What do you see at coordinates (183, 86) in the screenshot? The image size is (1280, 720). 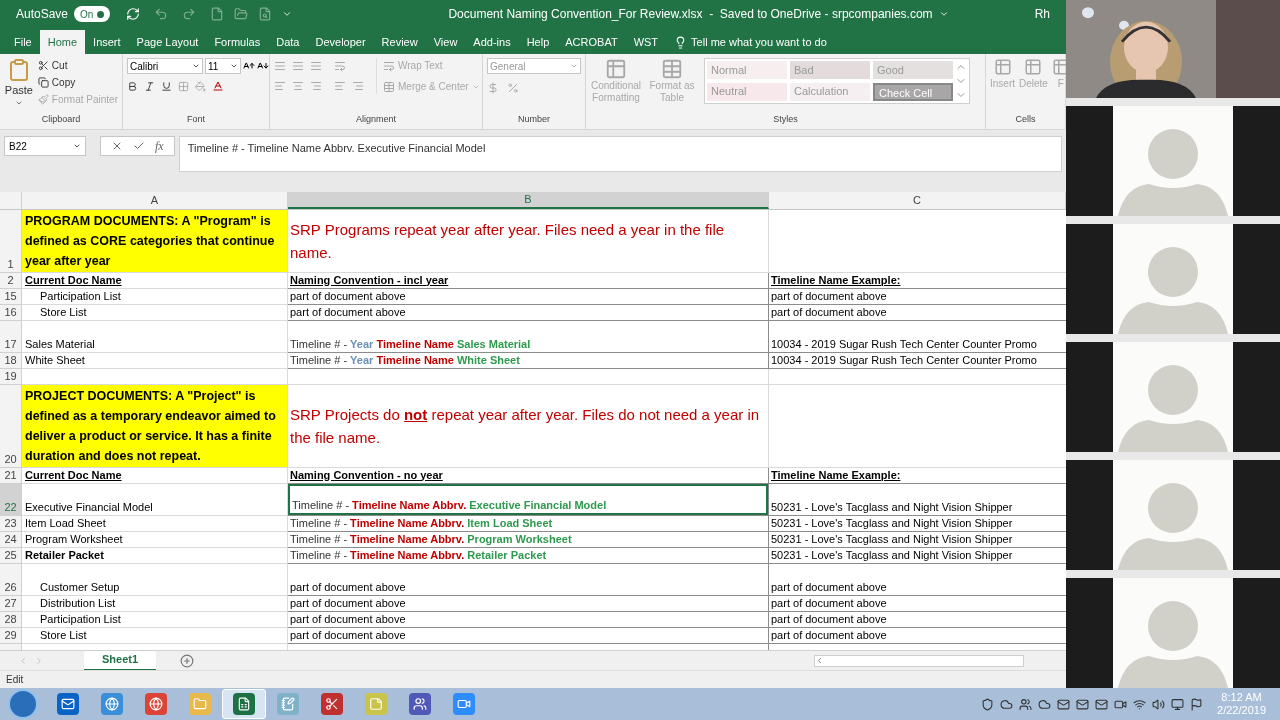 I see `borders-icon` at bounding box center [183, 86].